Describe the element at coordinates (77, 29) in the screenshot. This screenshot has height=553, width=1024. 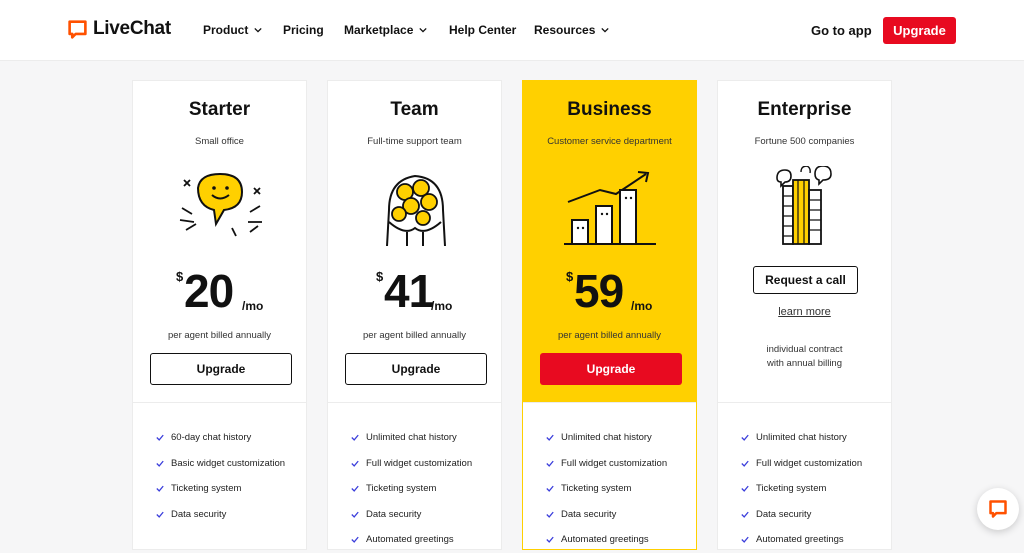
I see `livechat-bubble-icon` at that location.